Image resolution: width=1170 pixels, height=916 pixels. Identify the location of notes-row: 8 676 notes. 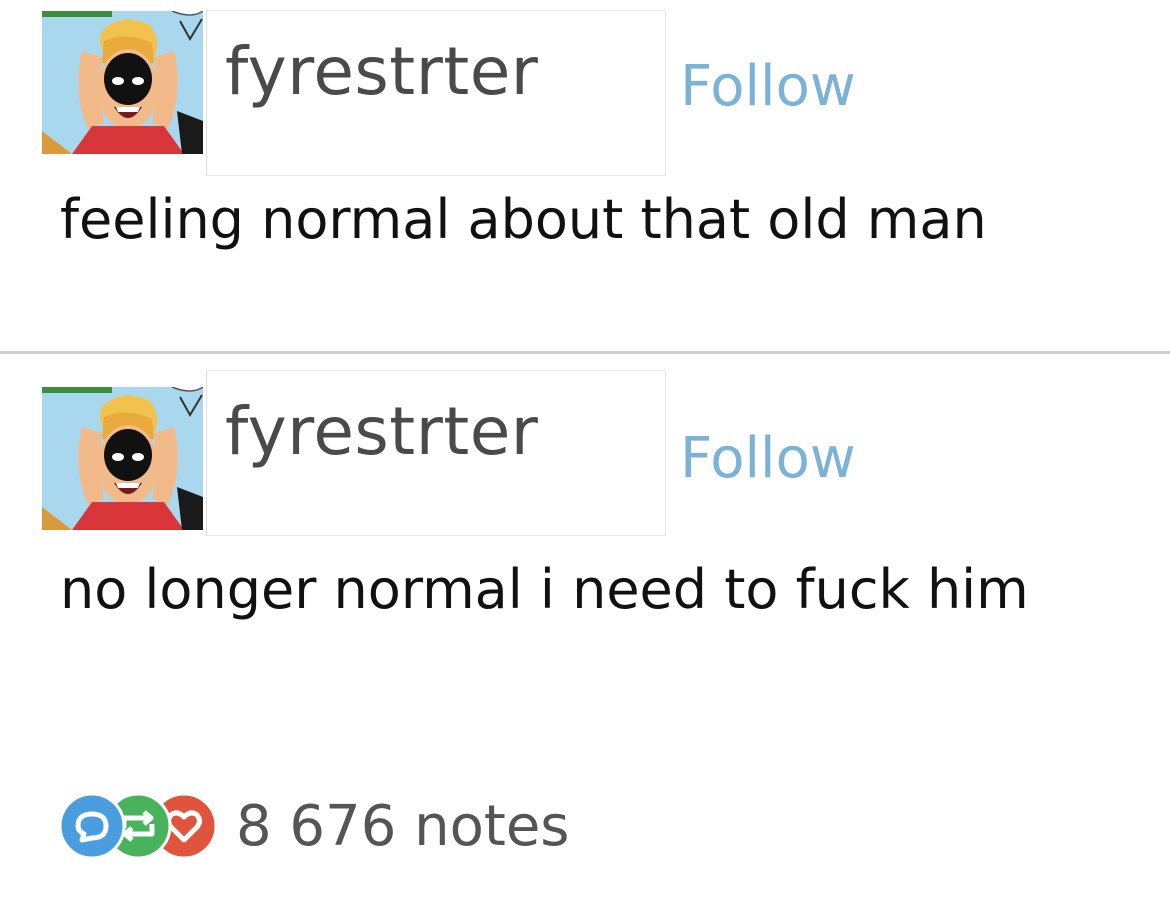
(408, 827).